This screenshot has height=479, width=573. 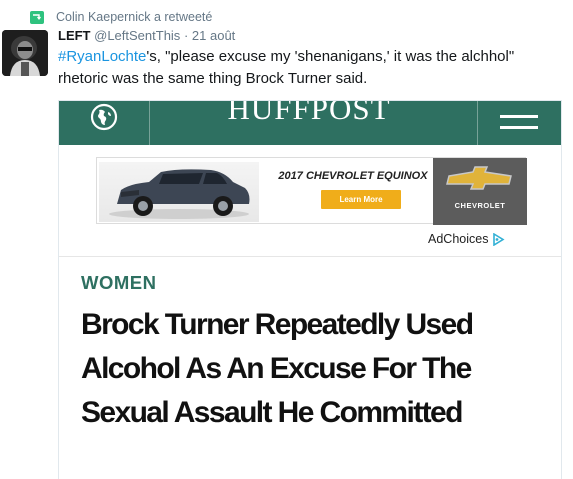 What do you see at coordinates (74, 35) in the screenshot?
I see `author-name: LEFT` at bounding box center [74, 35].